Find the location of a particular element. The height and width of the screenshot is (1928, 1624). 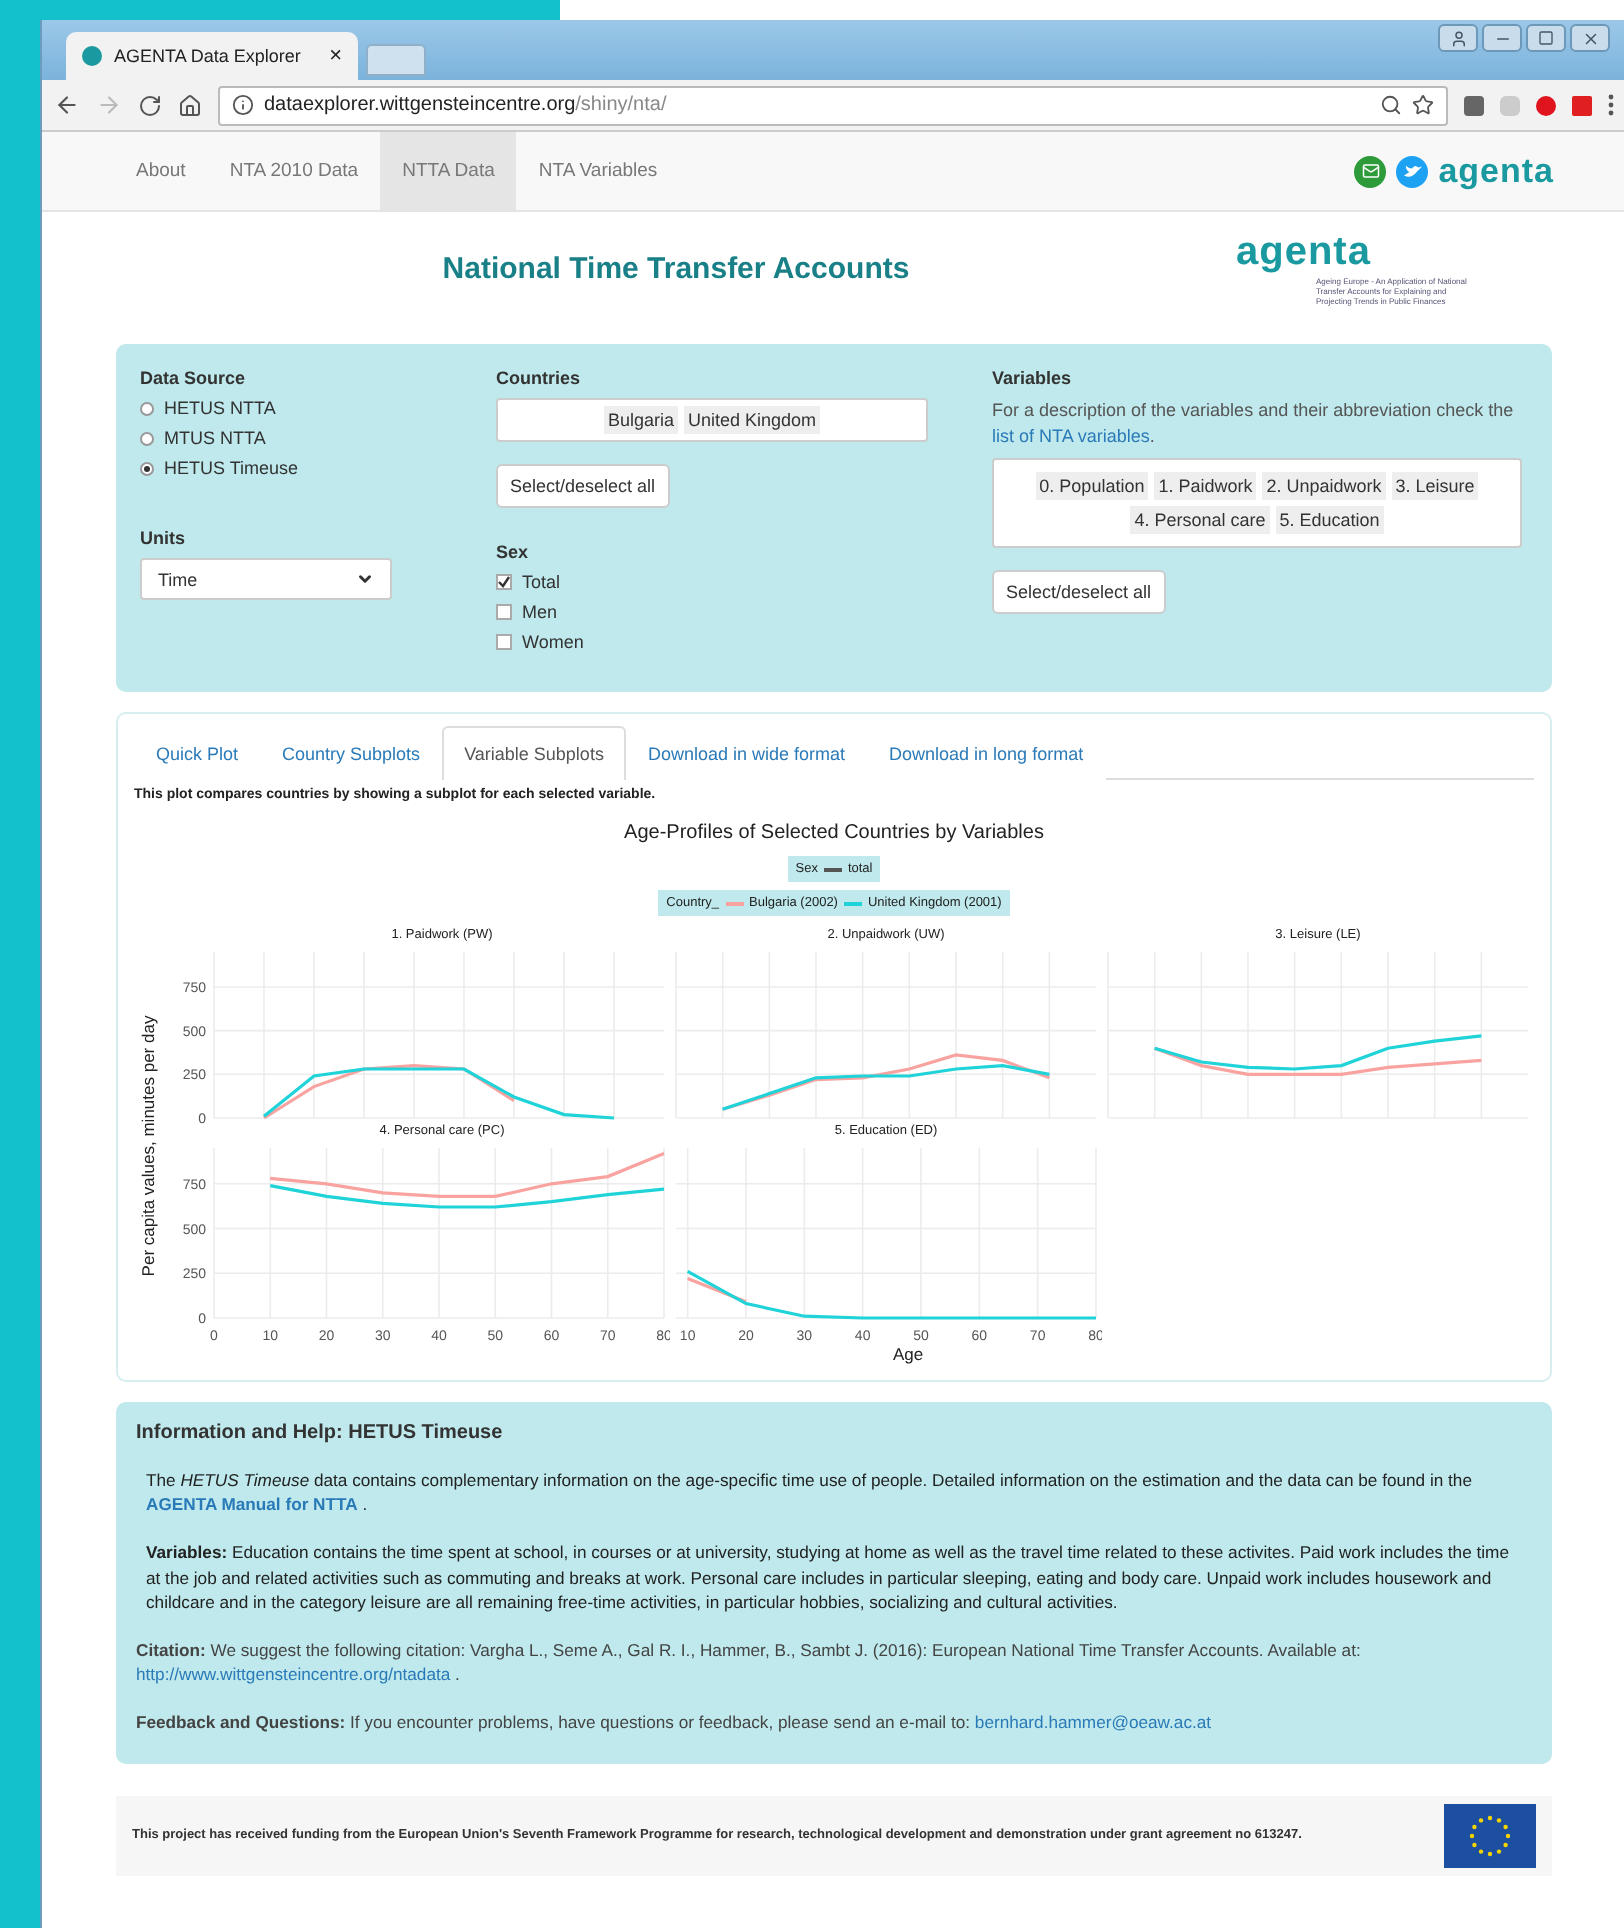

tab: Variable Subplots is located at coordinates (534, 753).